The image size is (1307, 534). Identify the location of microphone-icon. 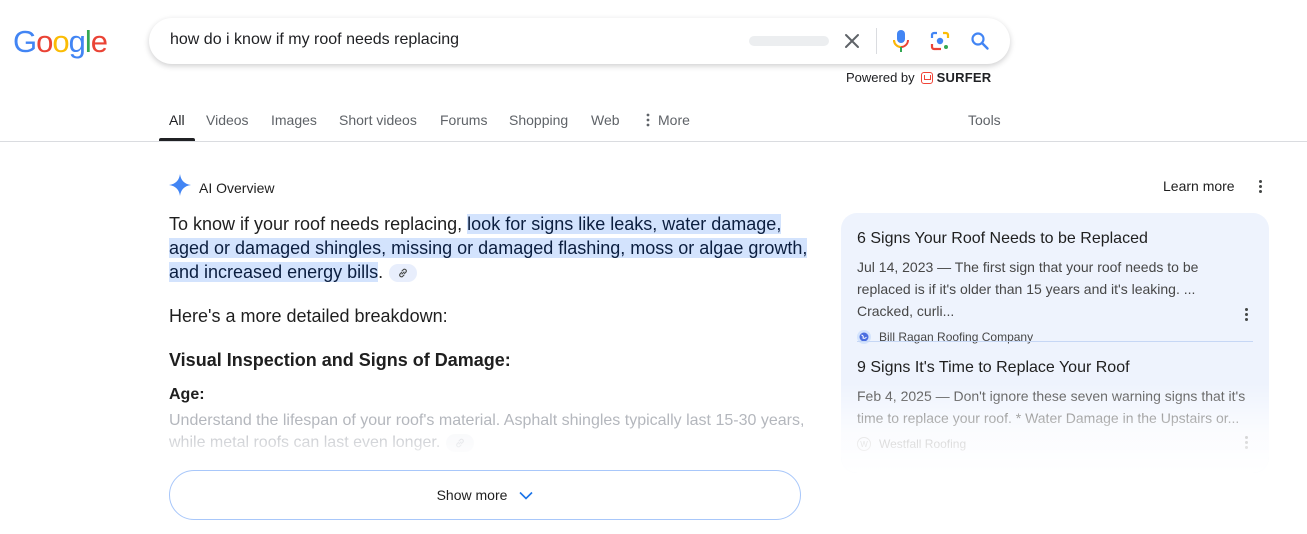
(901, 41).